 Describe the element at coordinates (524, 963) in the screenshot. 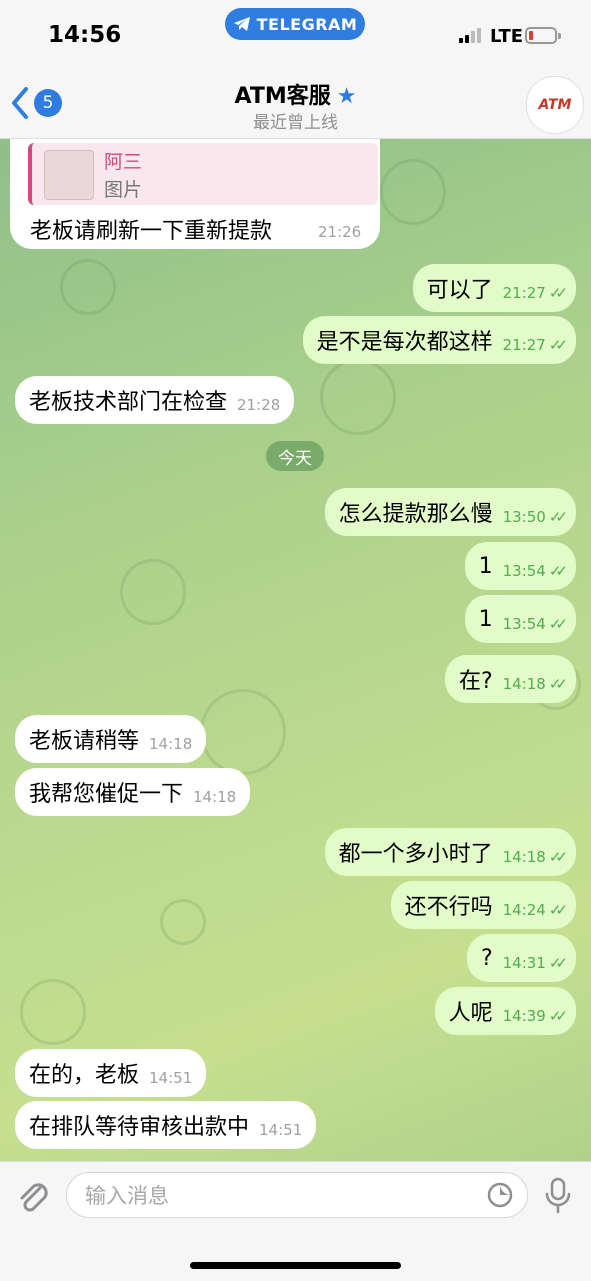

I see `message-time: 14:31` at that location.